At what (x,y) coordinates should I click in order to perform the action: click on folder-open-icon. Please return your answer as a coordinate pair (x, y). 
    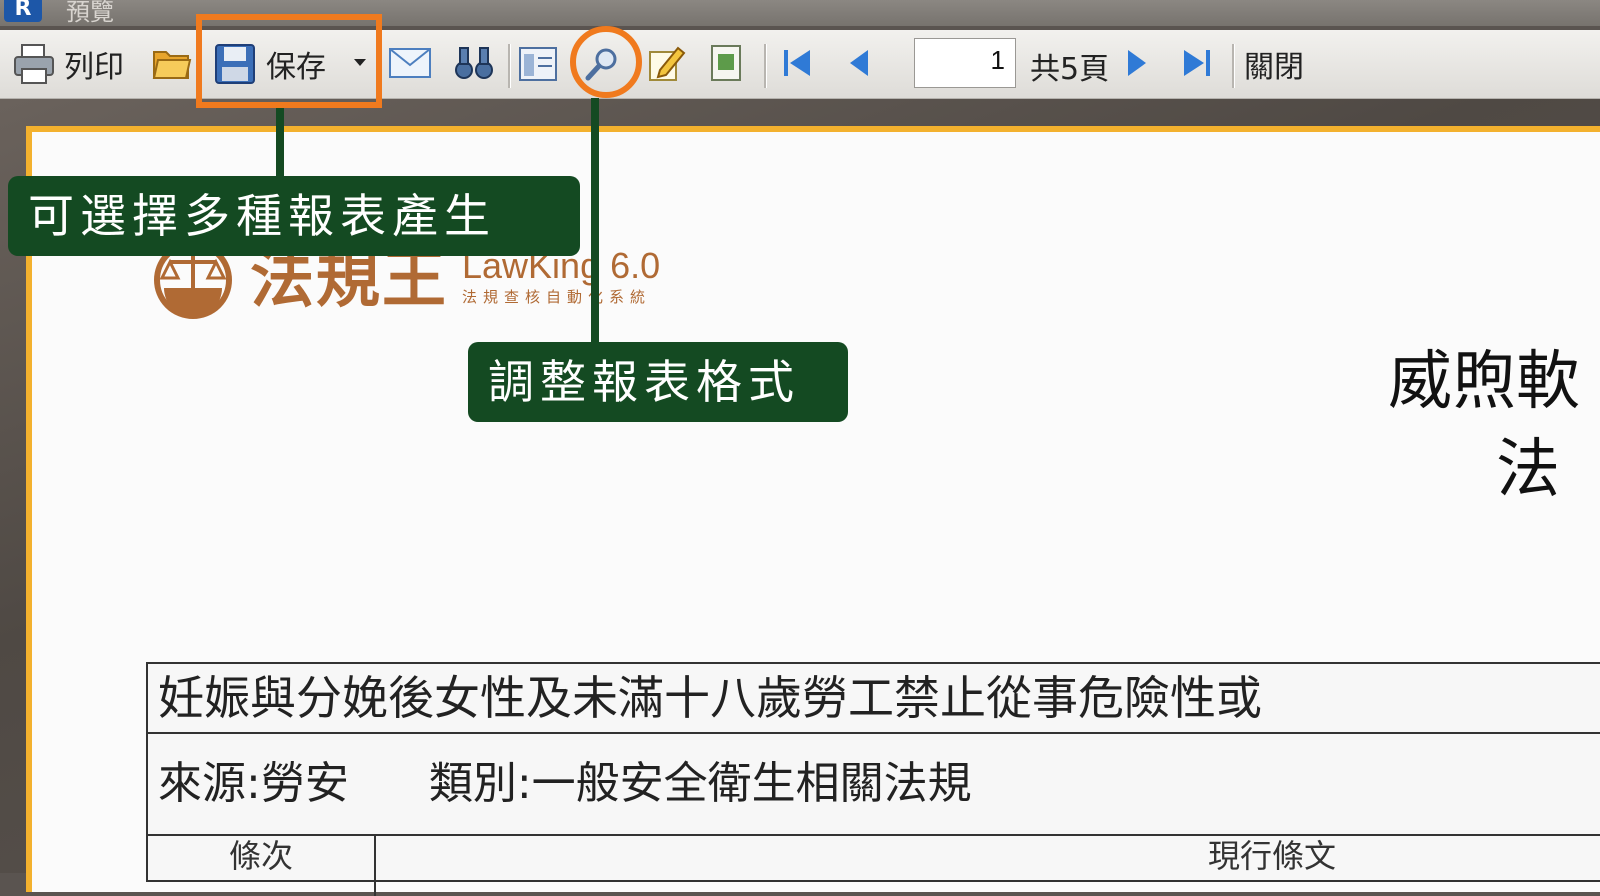
    Looking at the image, I should click on (172, 65).